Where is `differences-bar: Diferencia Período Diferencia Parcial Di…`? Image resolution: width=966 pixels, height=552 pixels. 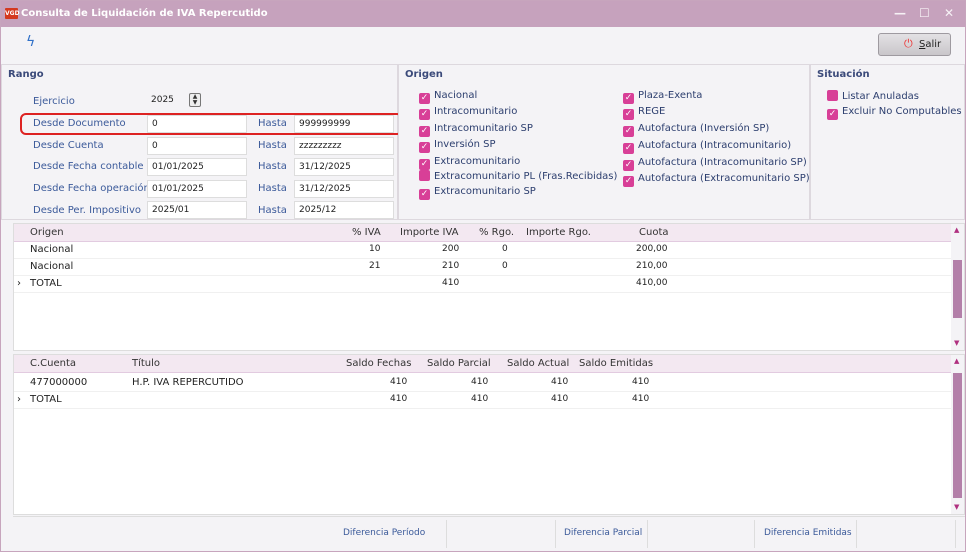
differences-bar: Diferencia Período Diferencia Parcial Di… is located at coordinates (489, 533).